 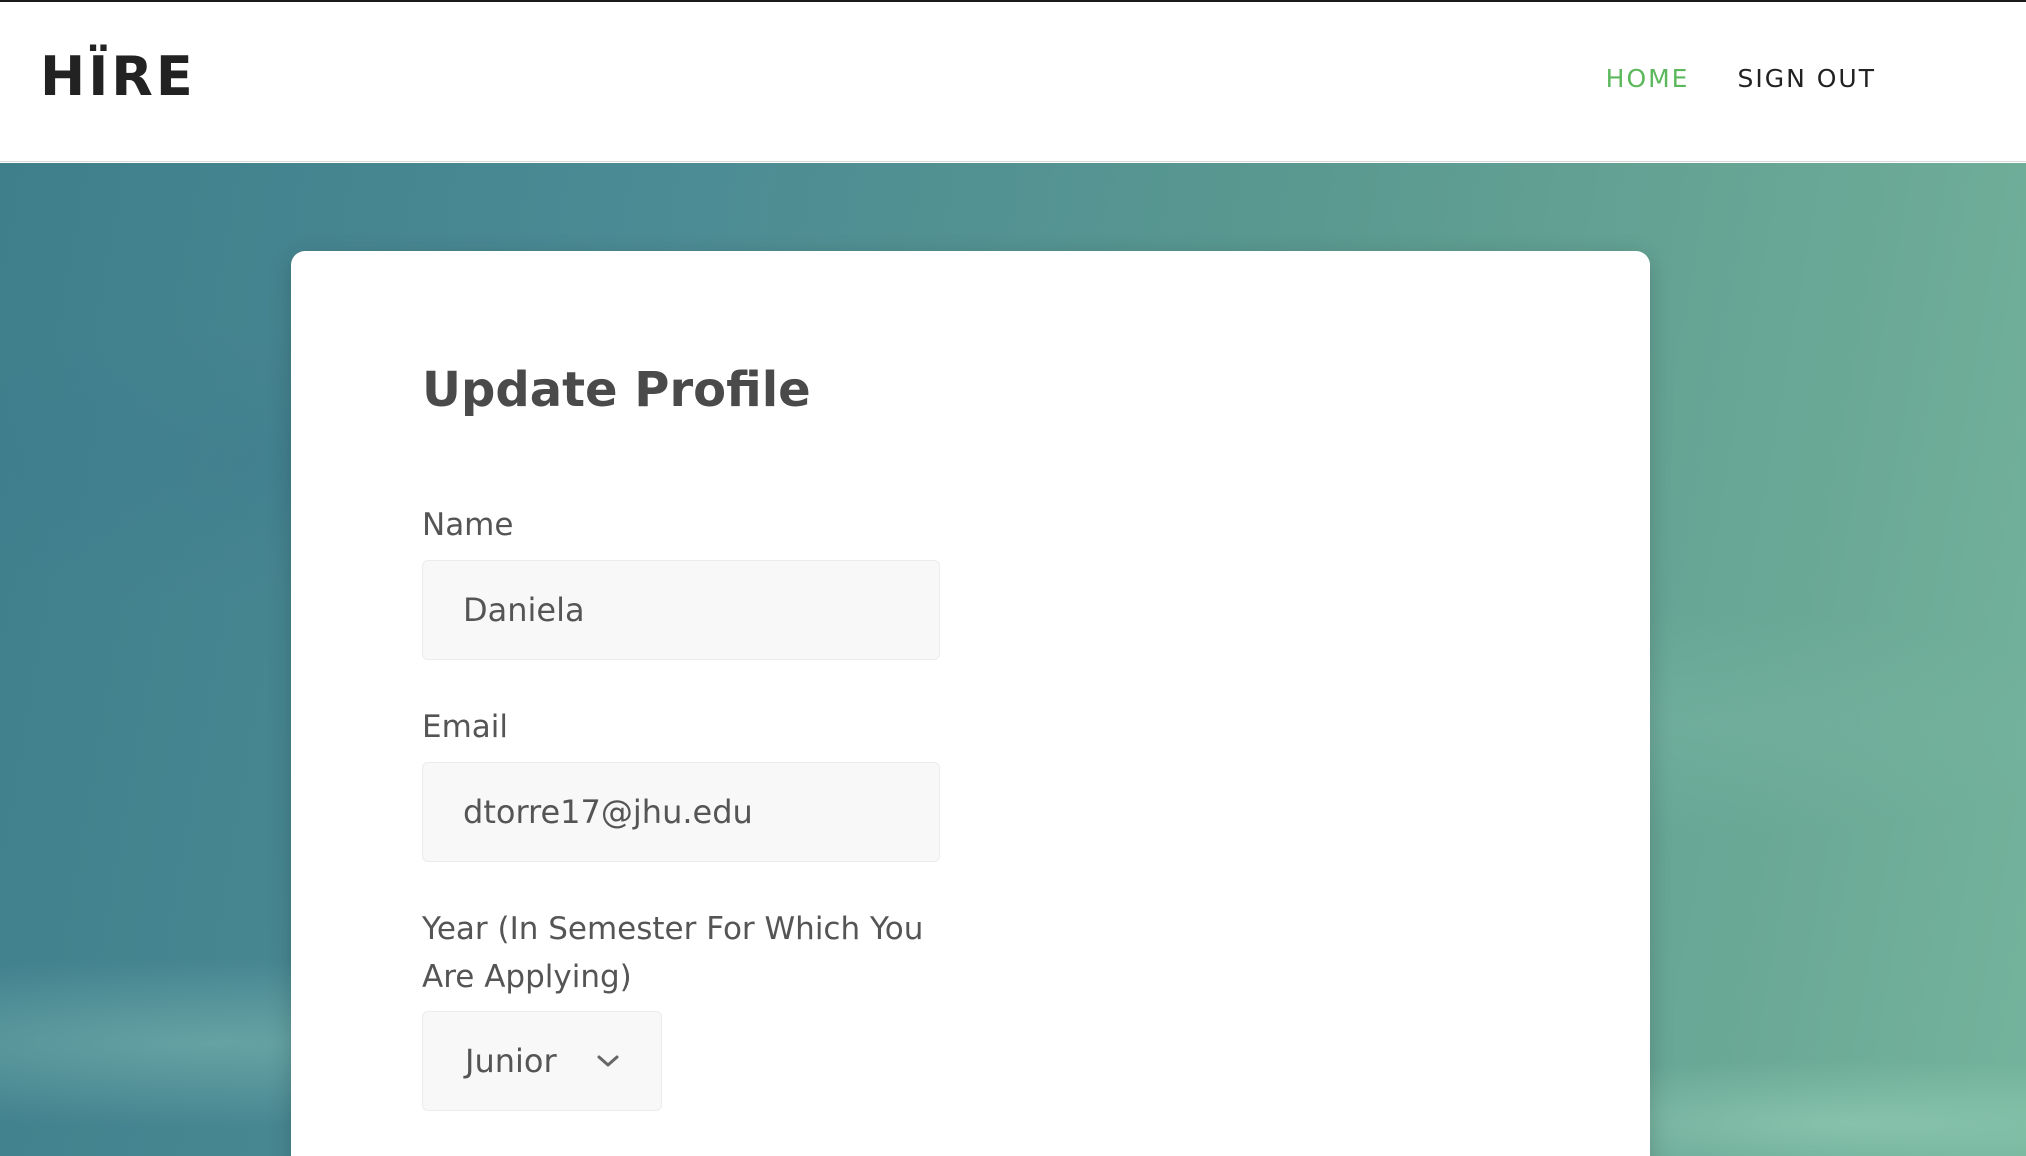 I want to click on navbar: HÏRE HOME SIGN OUT, so click(x=1013, y=82).